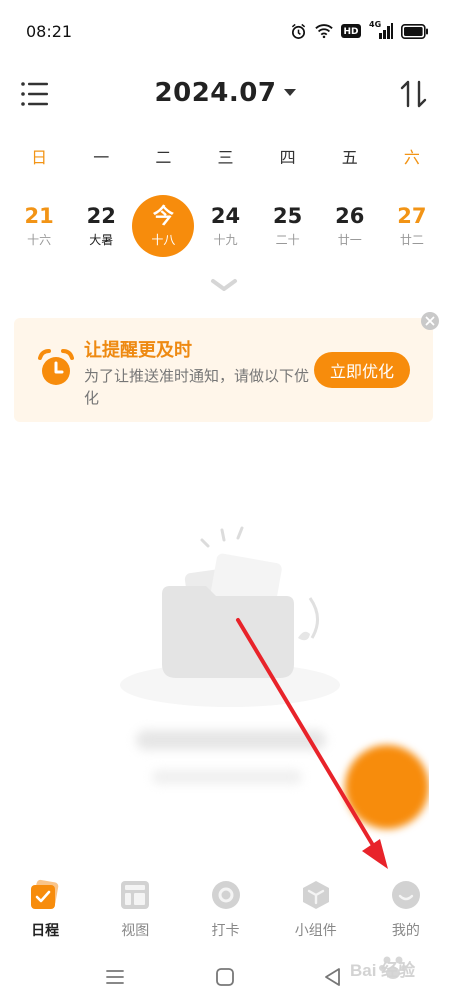 The height and width of the screenshot is (997, 451). I want to click on weekday-fri: 五, so click(349, 157).